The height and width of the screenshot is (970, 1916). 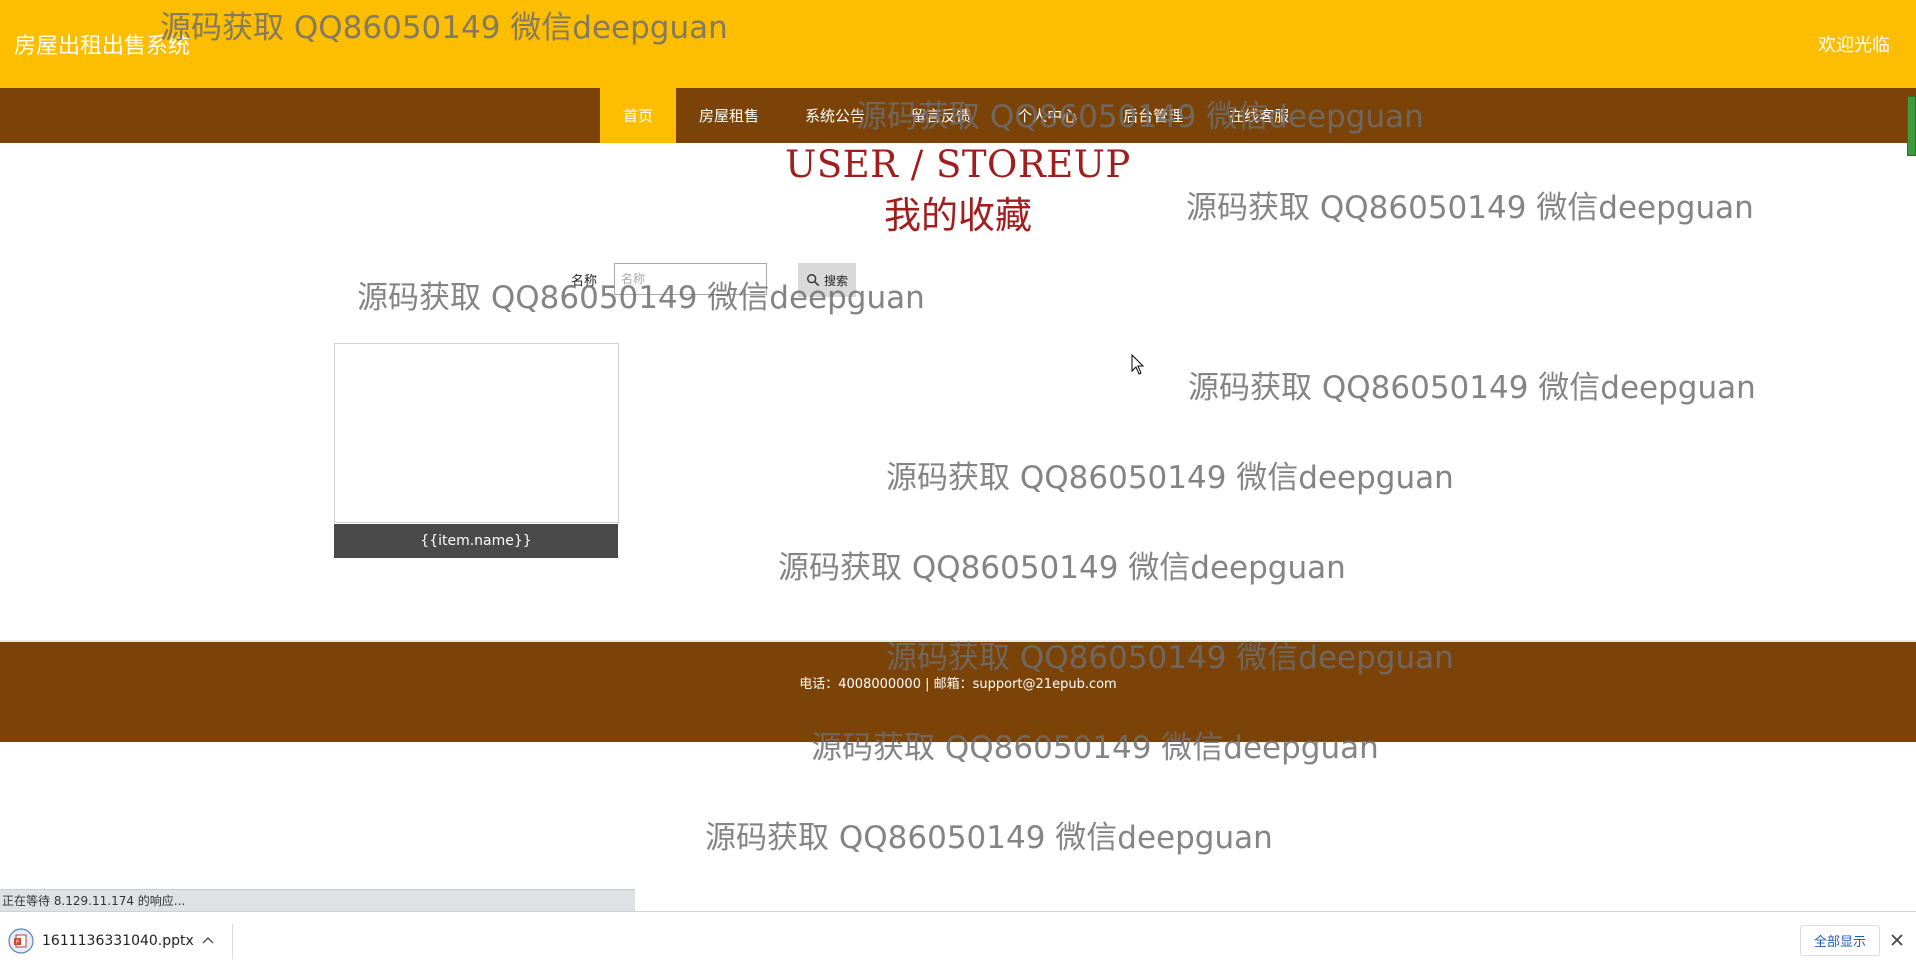 I want to click on download-item: P 1611136331040.pptx, so click(x=101, y=941).